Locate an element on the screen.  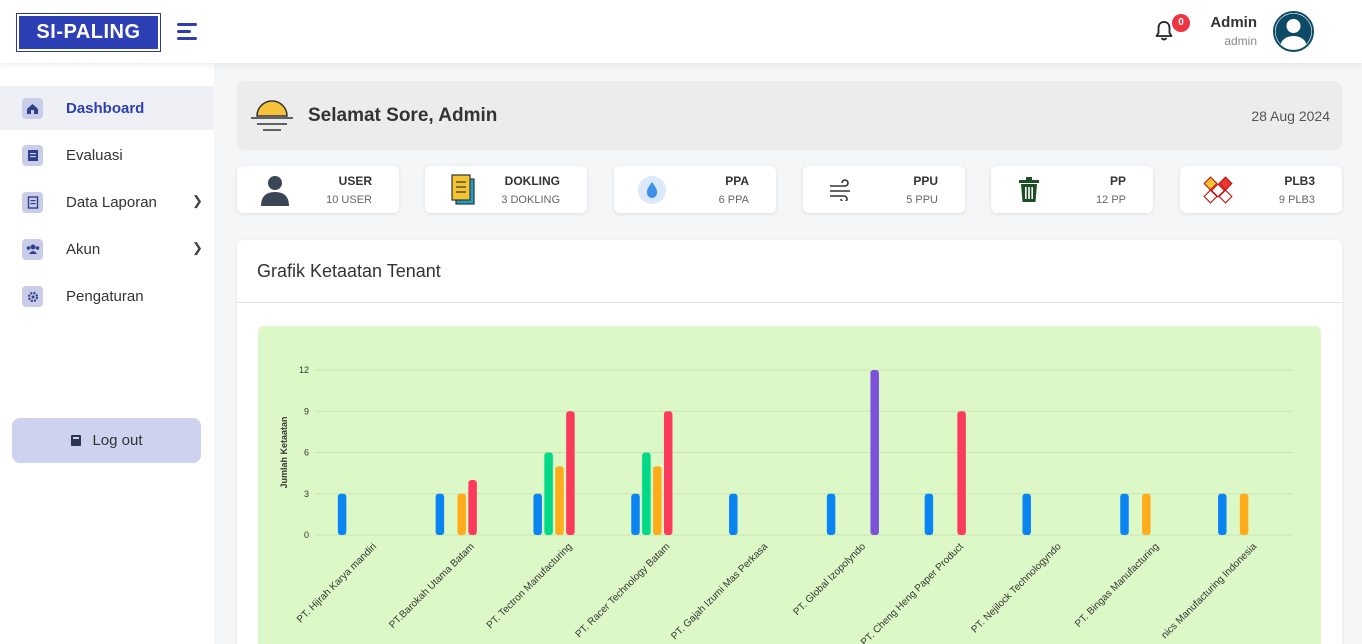
x-tick-label: PT. Tectron Manufacturing is located at coordinates (530, 586).